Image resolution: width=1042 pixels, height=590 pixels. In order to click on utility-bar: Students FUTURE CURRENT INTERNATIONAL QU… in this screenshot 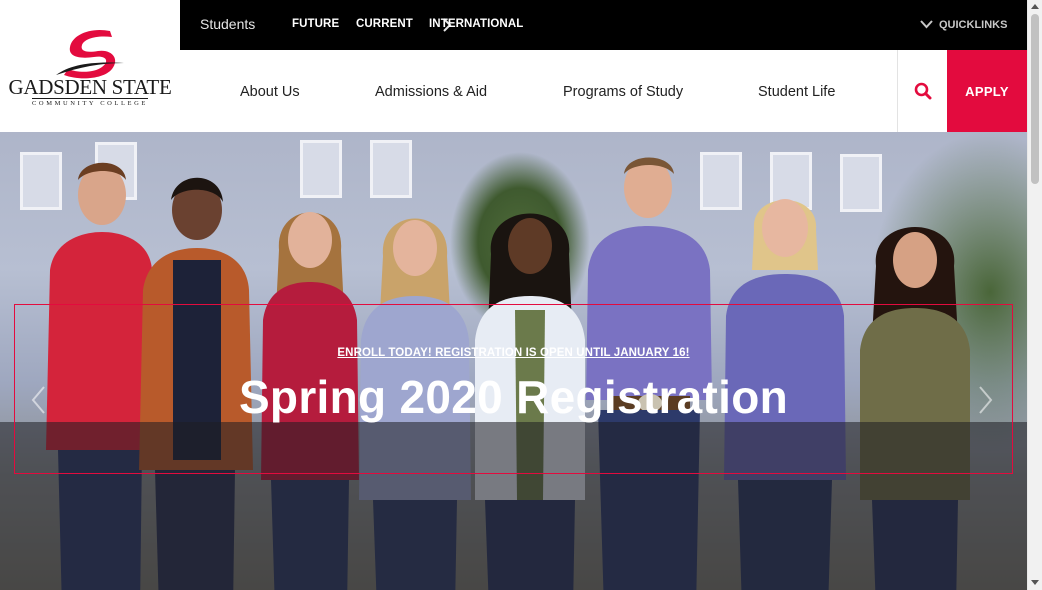, I will do `click(603, 25)`.